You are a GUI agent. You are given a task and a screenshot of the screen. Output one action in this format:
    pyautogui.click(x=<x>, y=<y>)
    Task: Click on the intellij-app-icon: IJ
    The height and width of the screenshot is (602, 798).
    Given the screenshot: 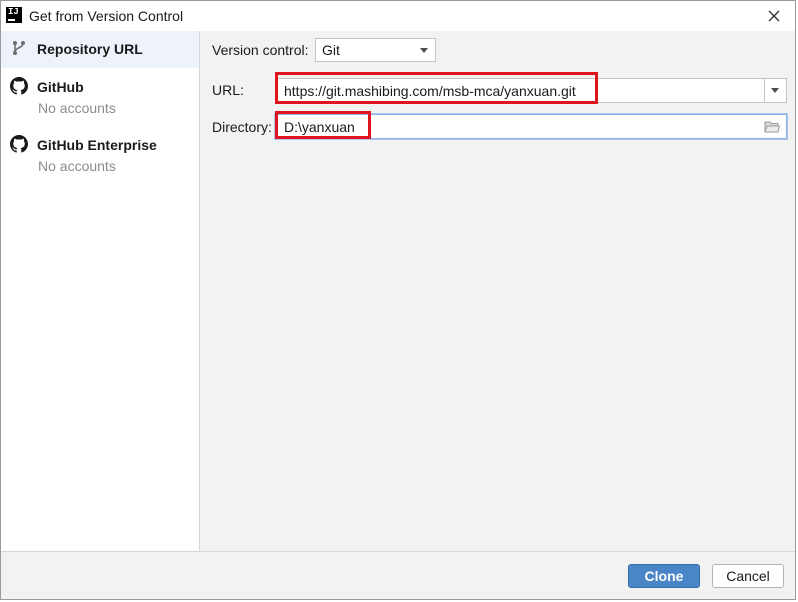 What is the action you would take?
    pyautogui.click(x=14, y=15)
    